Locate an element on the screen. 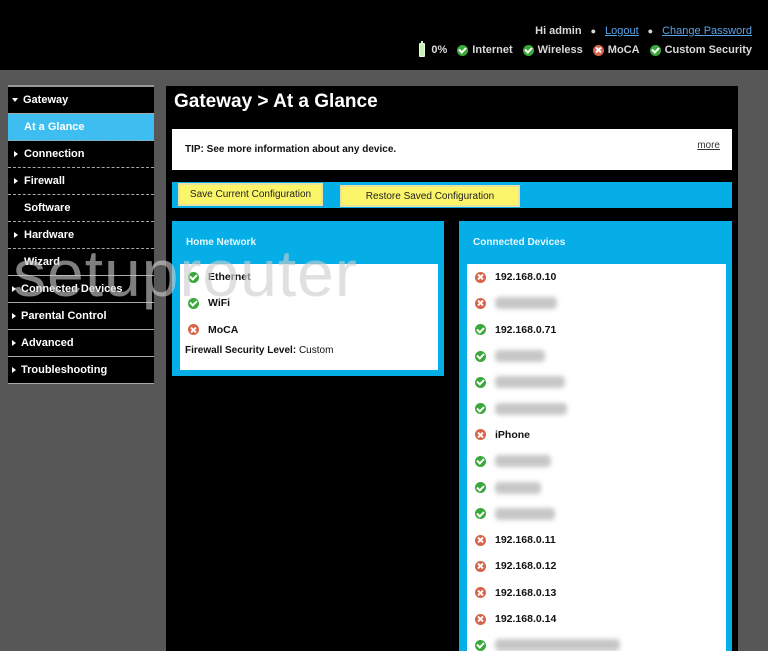 Image resolution: width=768 pixels, height=651 pixels. caret-down-icon is located at coordinates (15, 100).